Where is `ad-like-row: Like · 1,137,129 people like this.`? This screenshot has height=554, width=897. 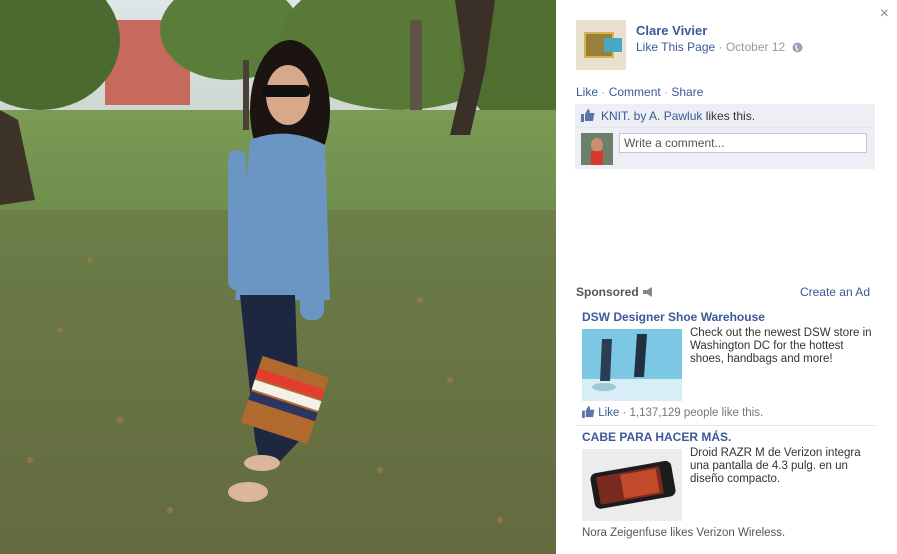
ad-like-row: Like · 1,137,129 people like this. is located at coordinates (672, 413).